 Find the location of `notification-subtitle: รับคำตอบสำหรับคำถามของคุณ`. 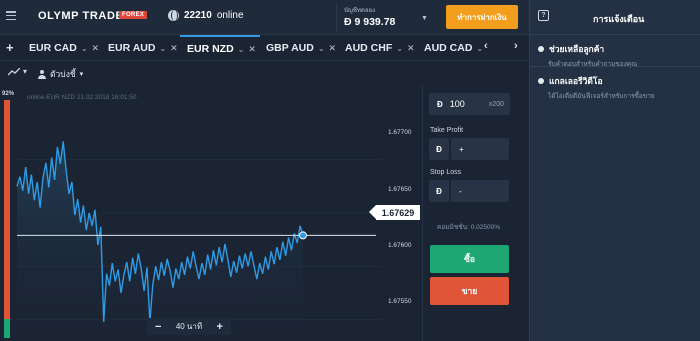

notification-subtitle: รับคำตอบสำหรับคำถามของคุณ is located at coordinates (593, 64).